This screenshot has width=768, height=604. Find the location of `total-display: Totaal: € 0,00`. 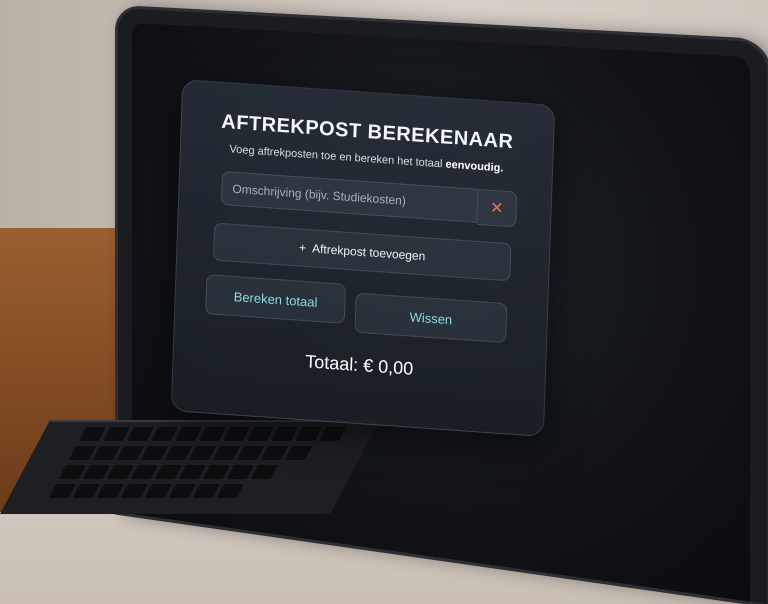

total-display: Totaal: € 0,00 is located at coordinates (359, 365).